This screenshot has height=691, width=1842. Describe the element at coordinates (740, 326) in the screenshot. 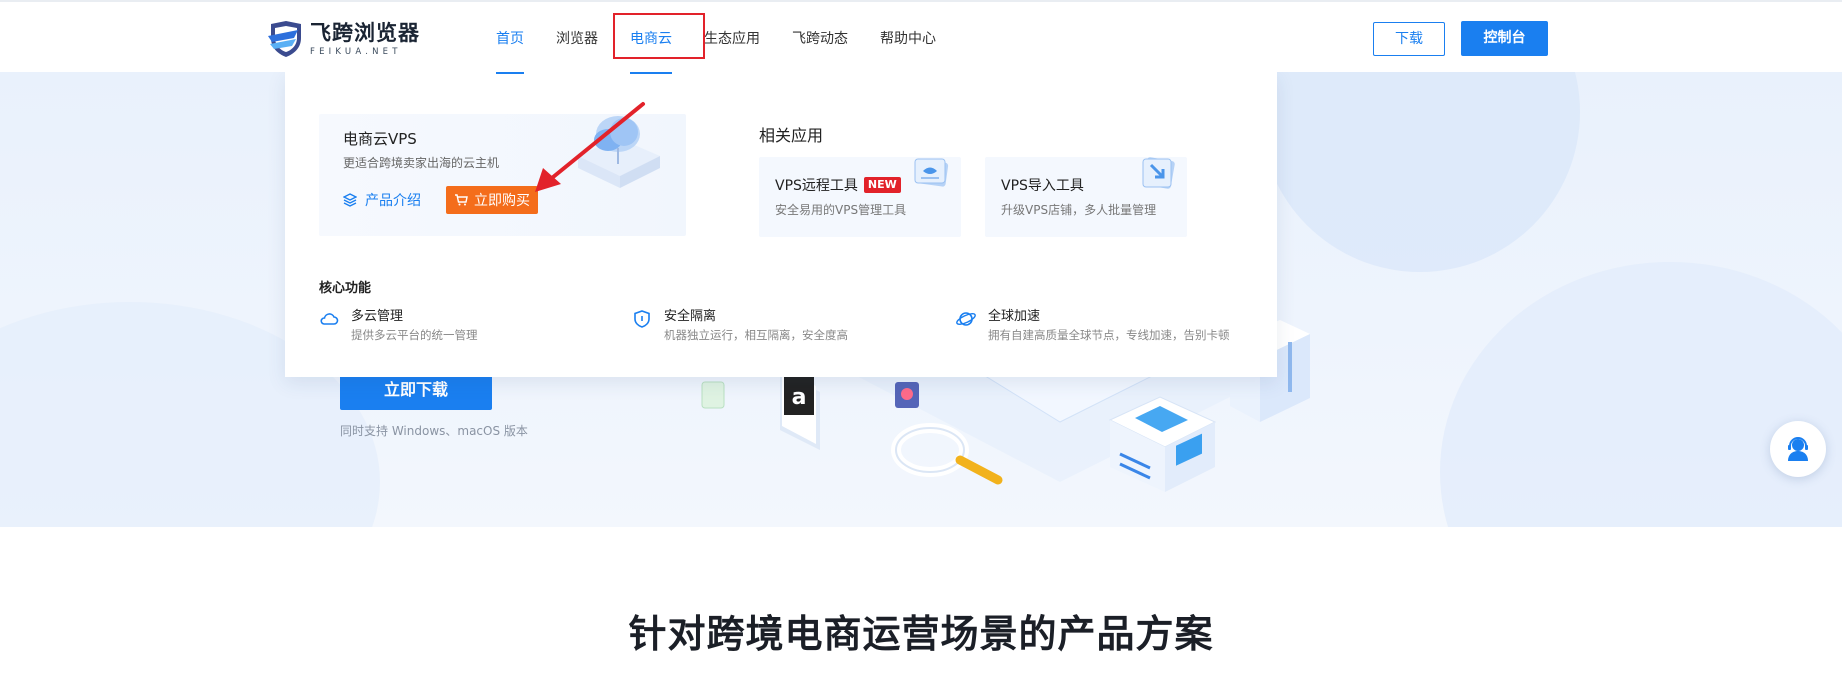

I see `feature-security-isolation: 安全隔离 机器独立运行，相互隔离，安全度高` at that location.